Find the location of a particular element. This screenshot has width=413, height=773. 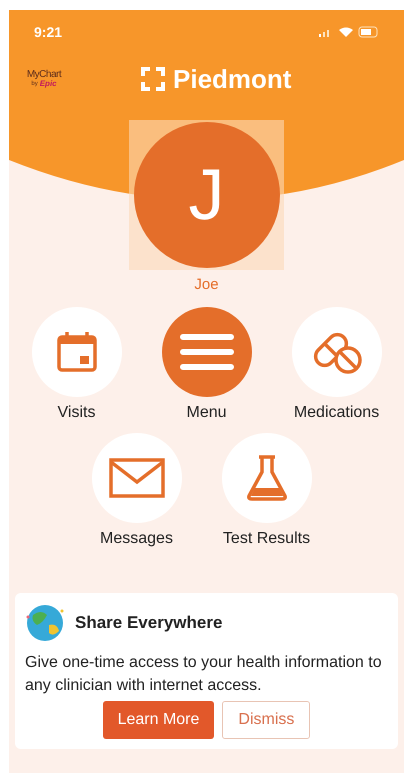

user-name: Joe is located at coordinates (206, 285).